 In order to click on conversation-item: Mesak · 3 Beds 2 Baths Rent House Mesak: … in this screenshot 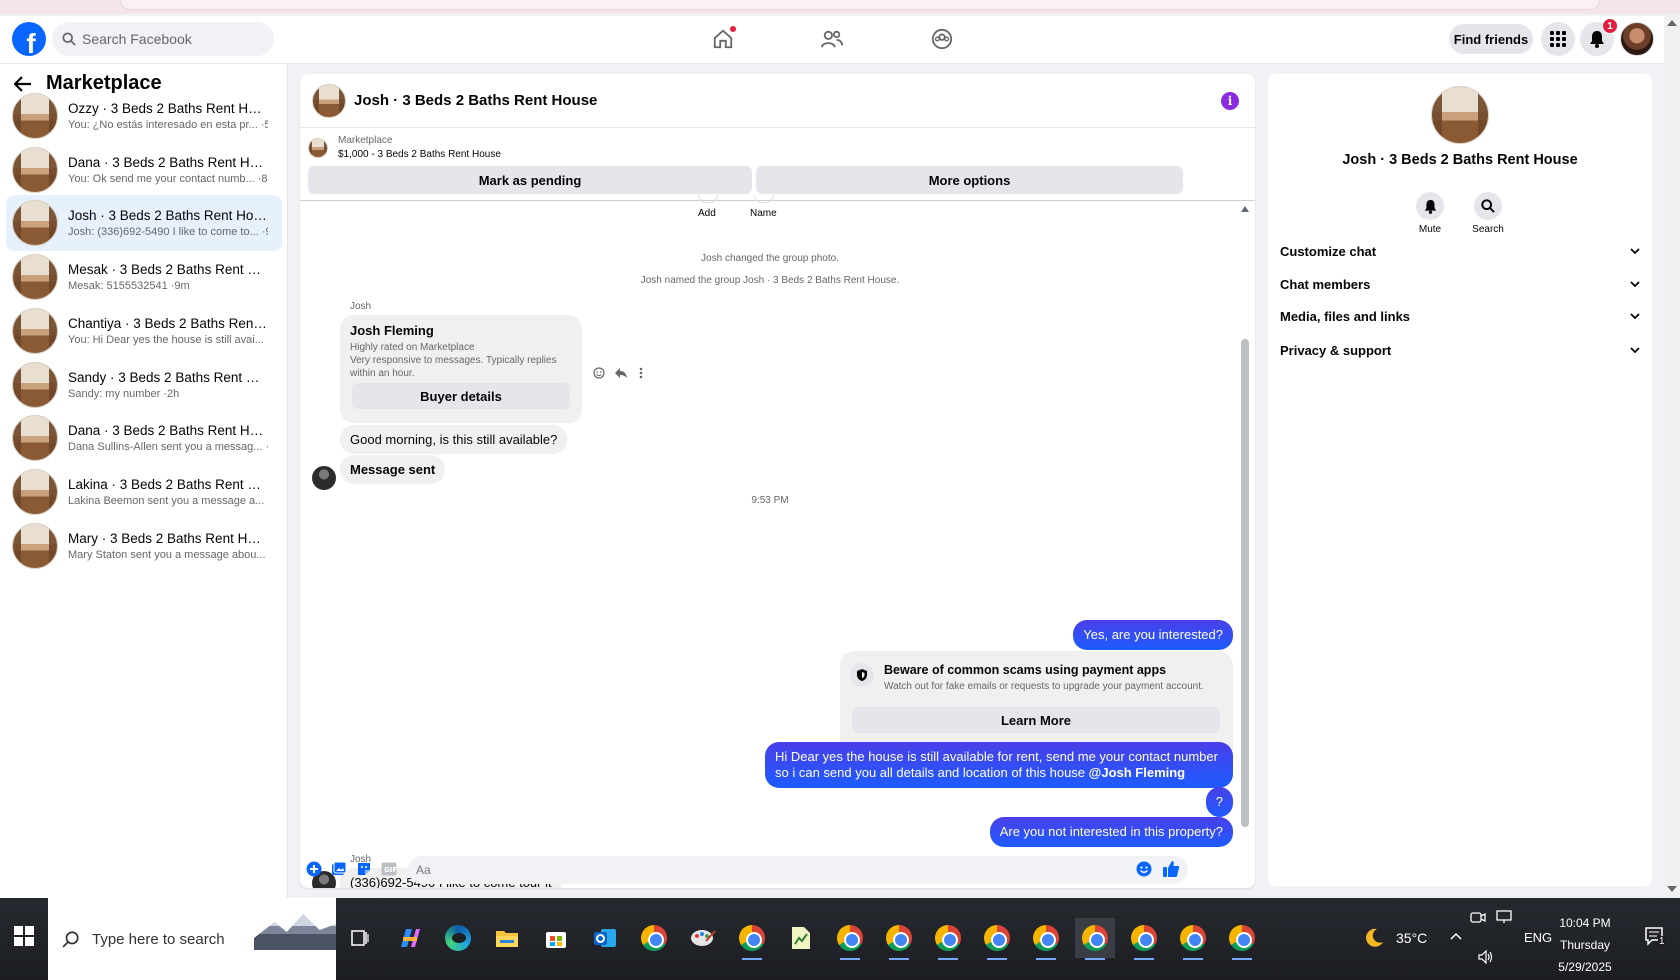, I will do `click(144, 277)`.